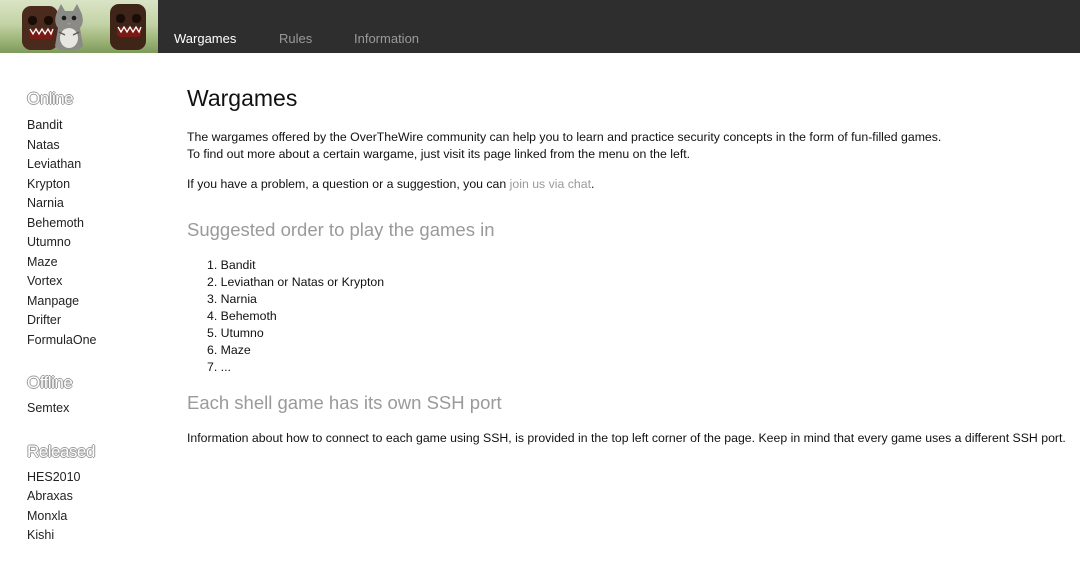  What do you see at coordinates (92, 341) in the screenshot?
I see `sidebar-item-formulaone: FormulaOne` at bounding box center [92, 341].